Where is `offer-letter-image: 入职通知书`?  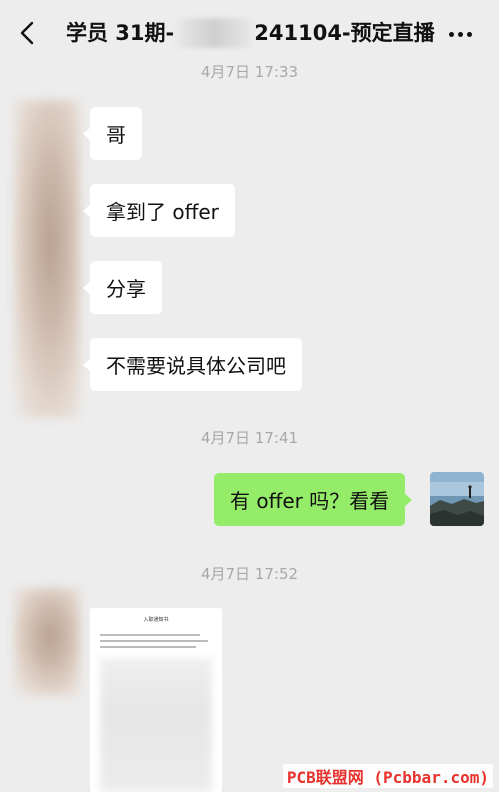
offer-letter-image: 入职通知书 is located at coordinates (156, 700).